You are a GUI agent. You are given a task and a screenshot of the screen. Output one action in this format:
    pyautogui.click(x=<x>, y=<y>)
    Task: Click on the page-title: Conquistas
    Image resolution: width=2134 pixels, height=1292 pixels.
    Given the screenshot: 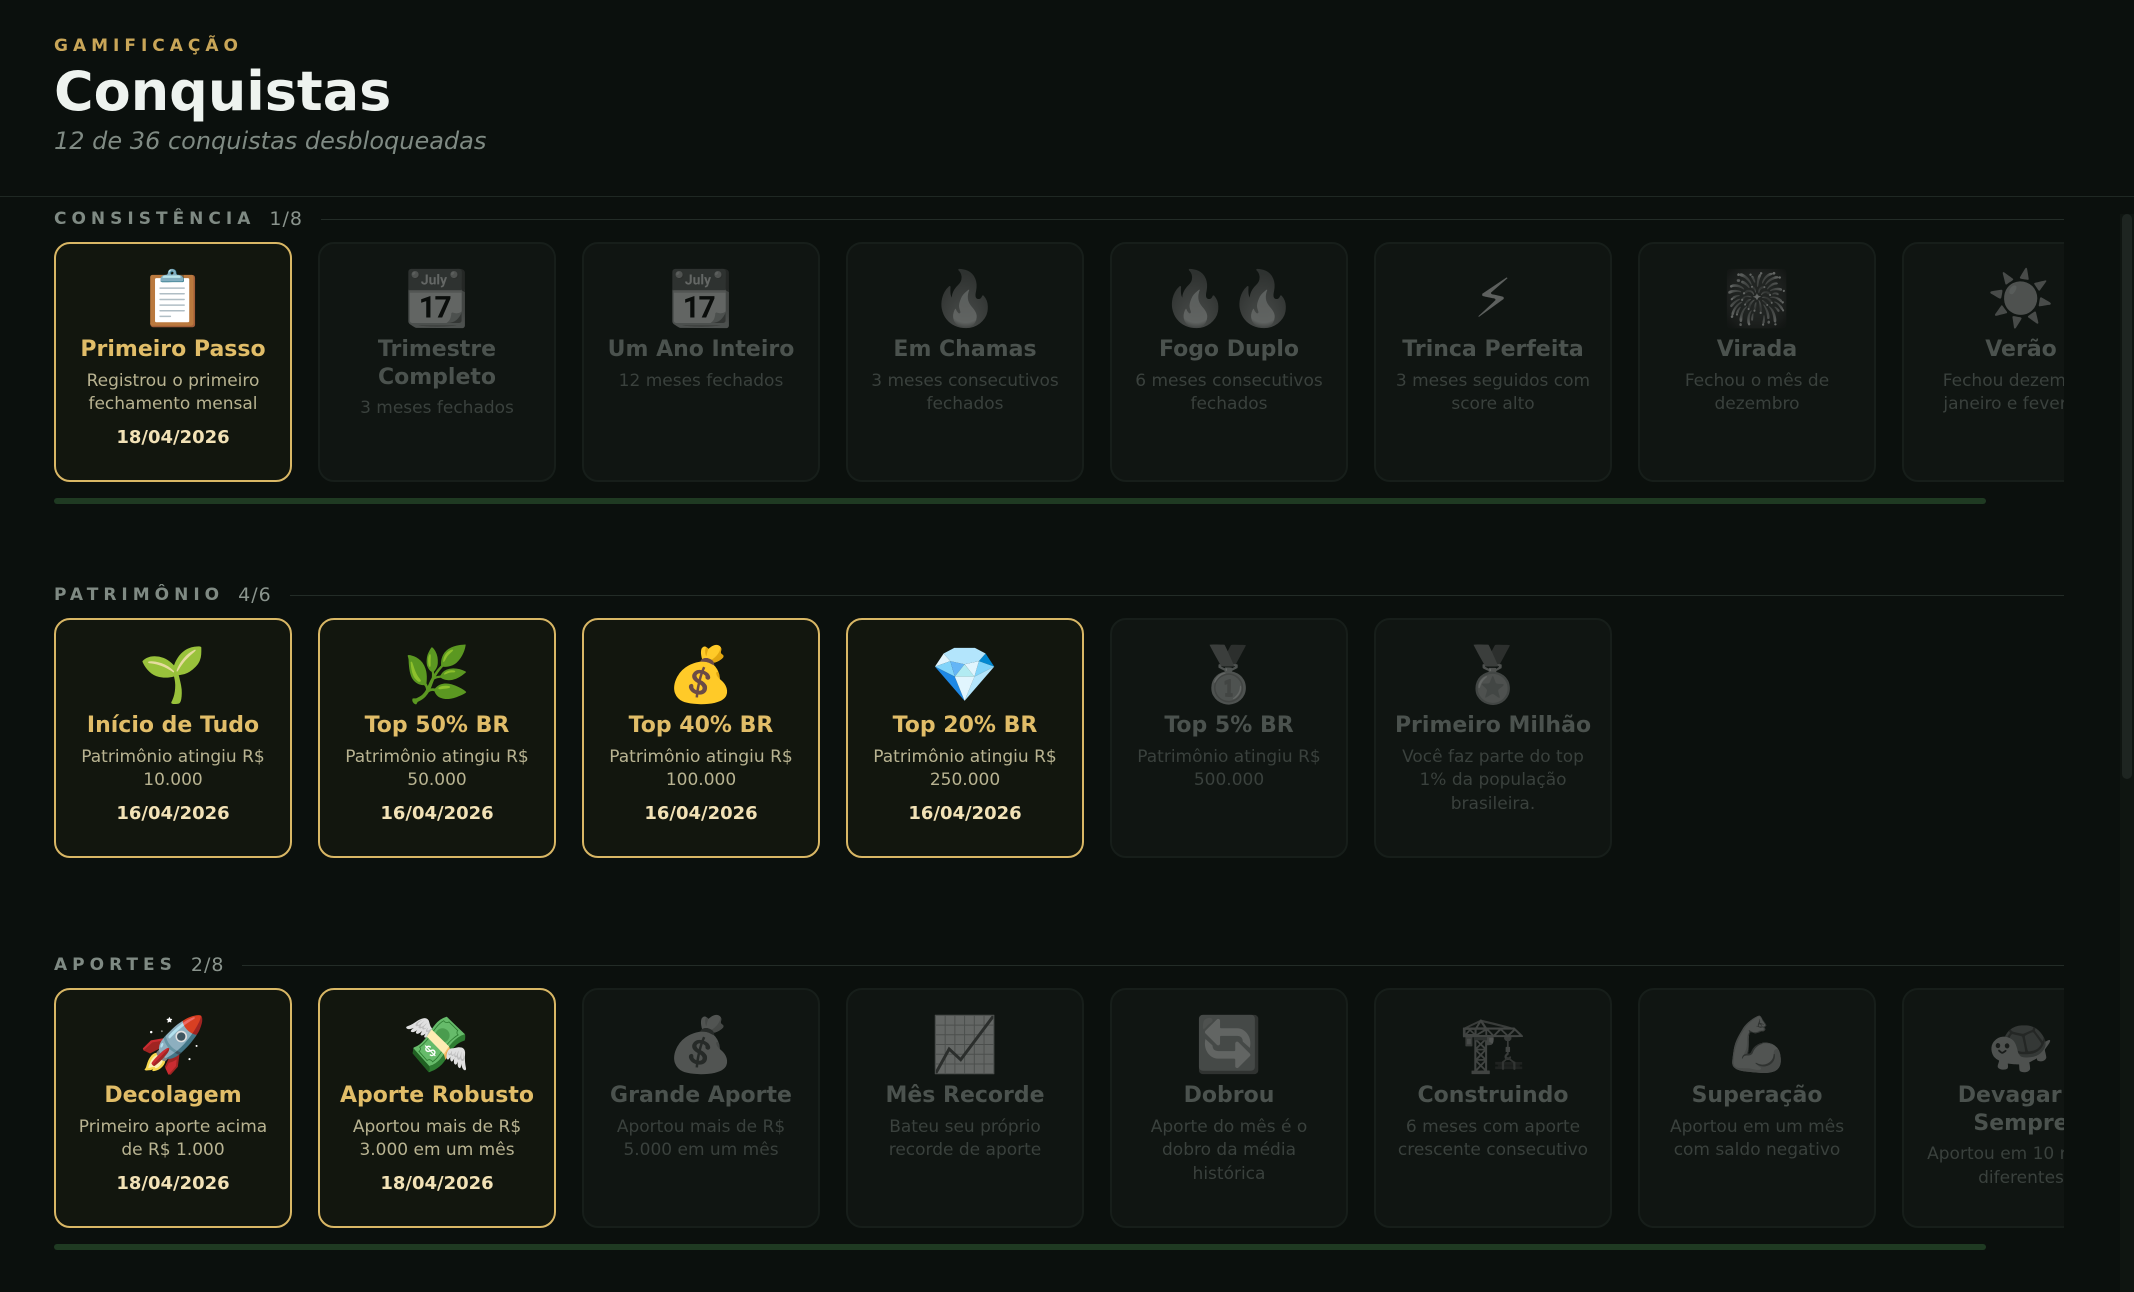 What is the action you would take?
    pyautogui.click(x=223, y=91)
    